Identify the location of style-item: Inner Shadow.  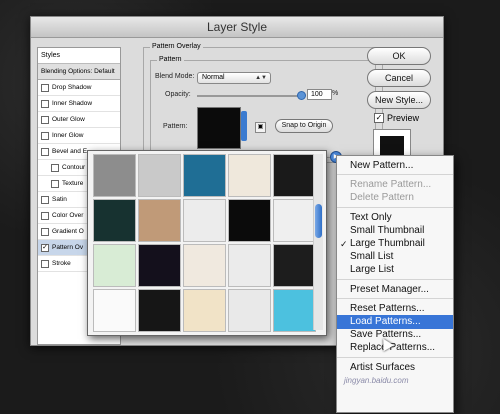
(79, 104).